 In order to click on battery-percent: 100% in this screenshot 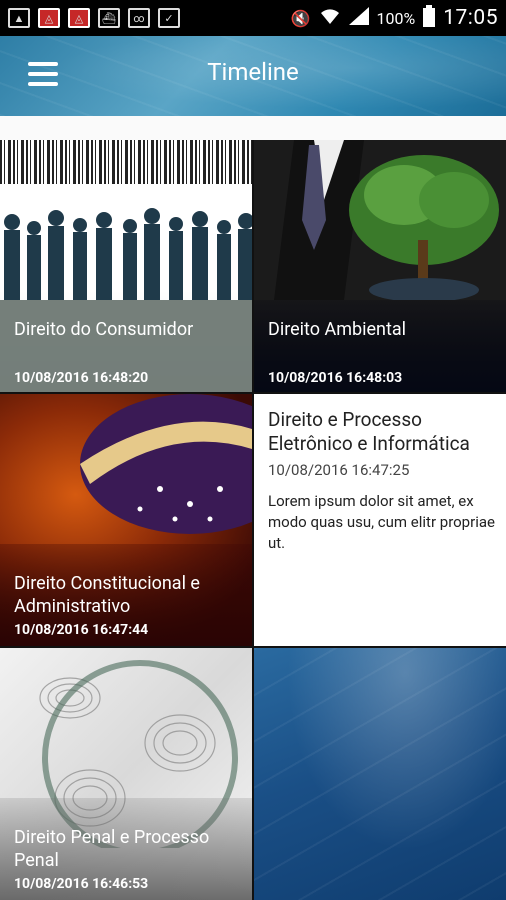, I will do `click(396, 18)`.